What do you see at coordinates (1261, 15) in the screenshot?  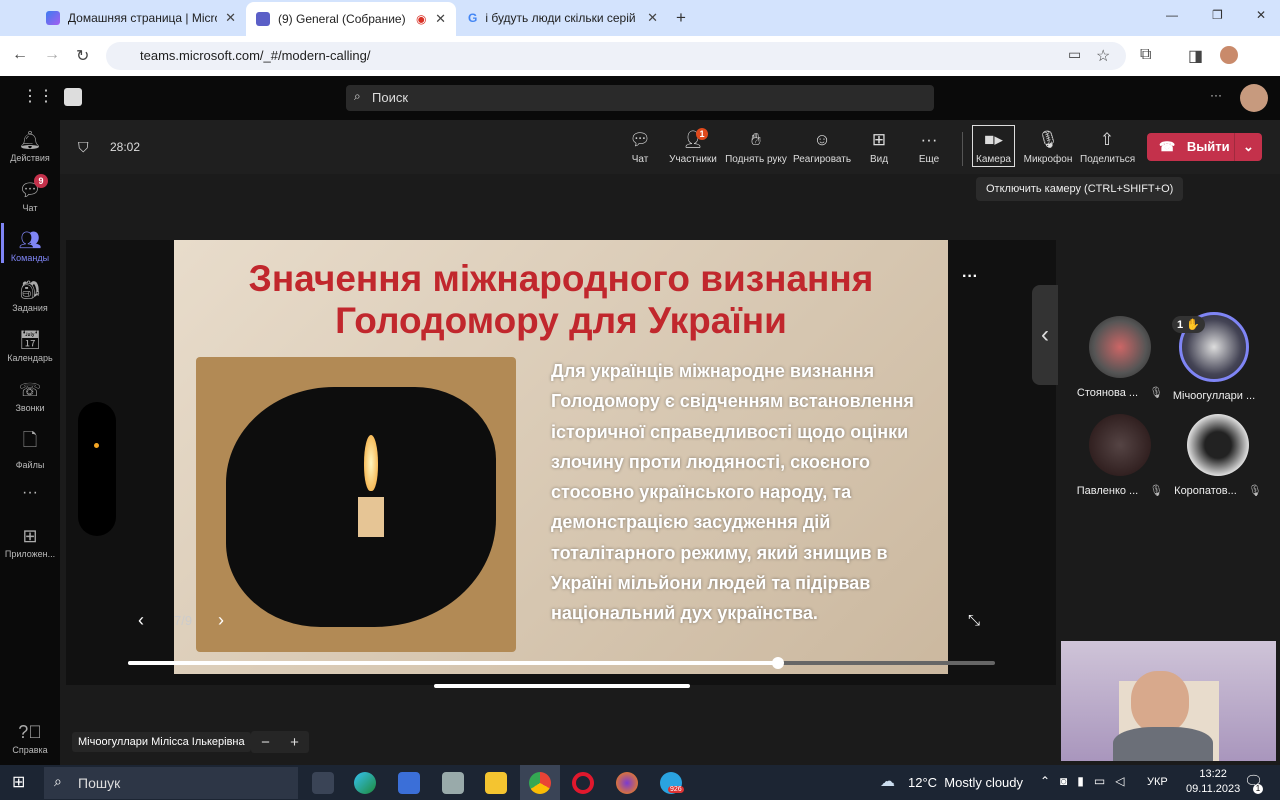 I see `close-window-button: ✕` at bounding box center [1261, 15].